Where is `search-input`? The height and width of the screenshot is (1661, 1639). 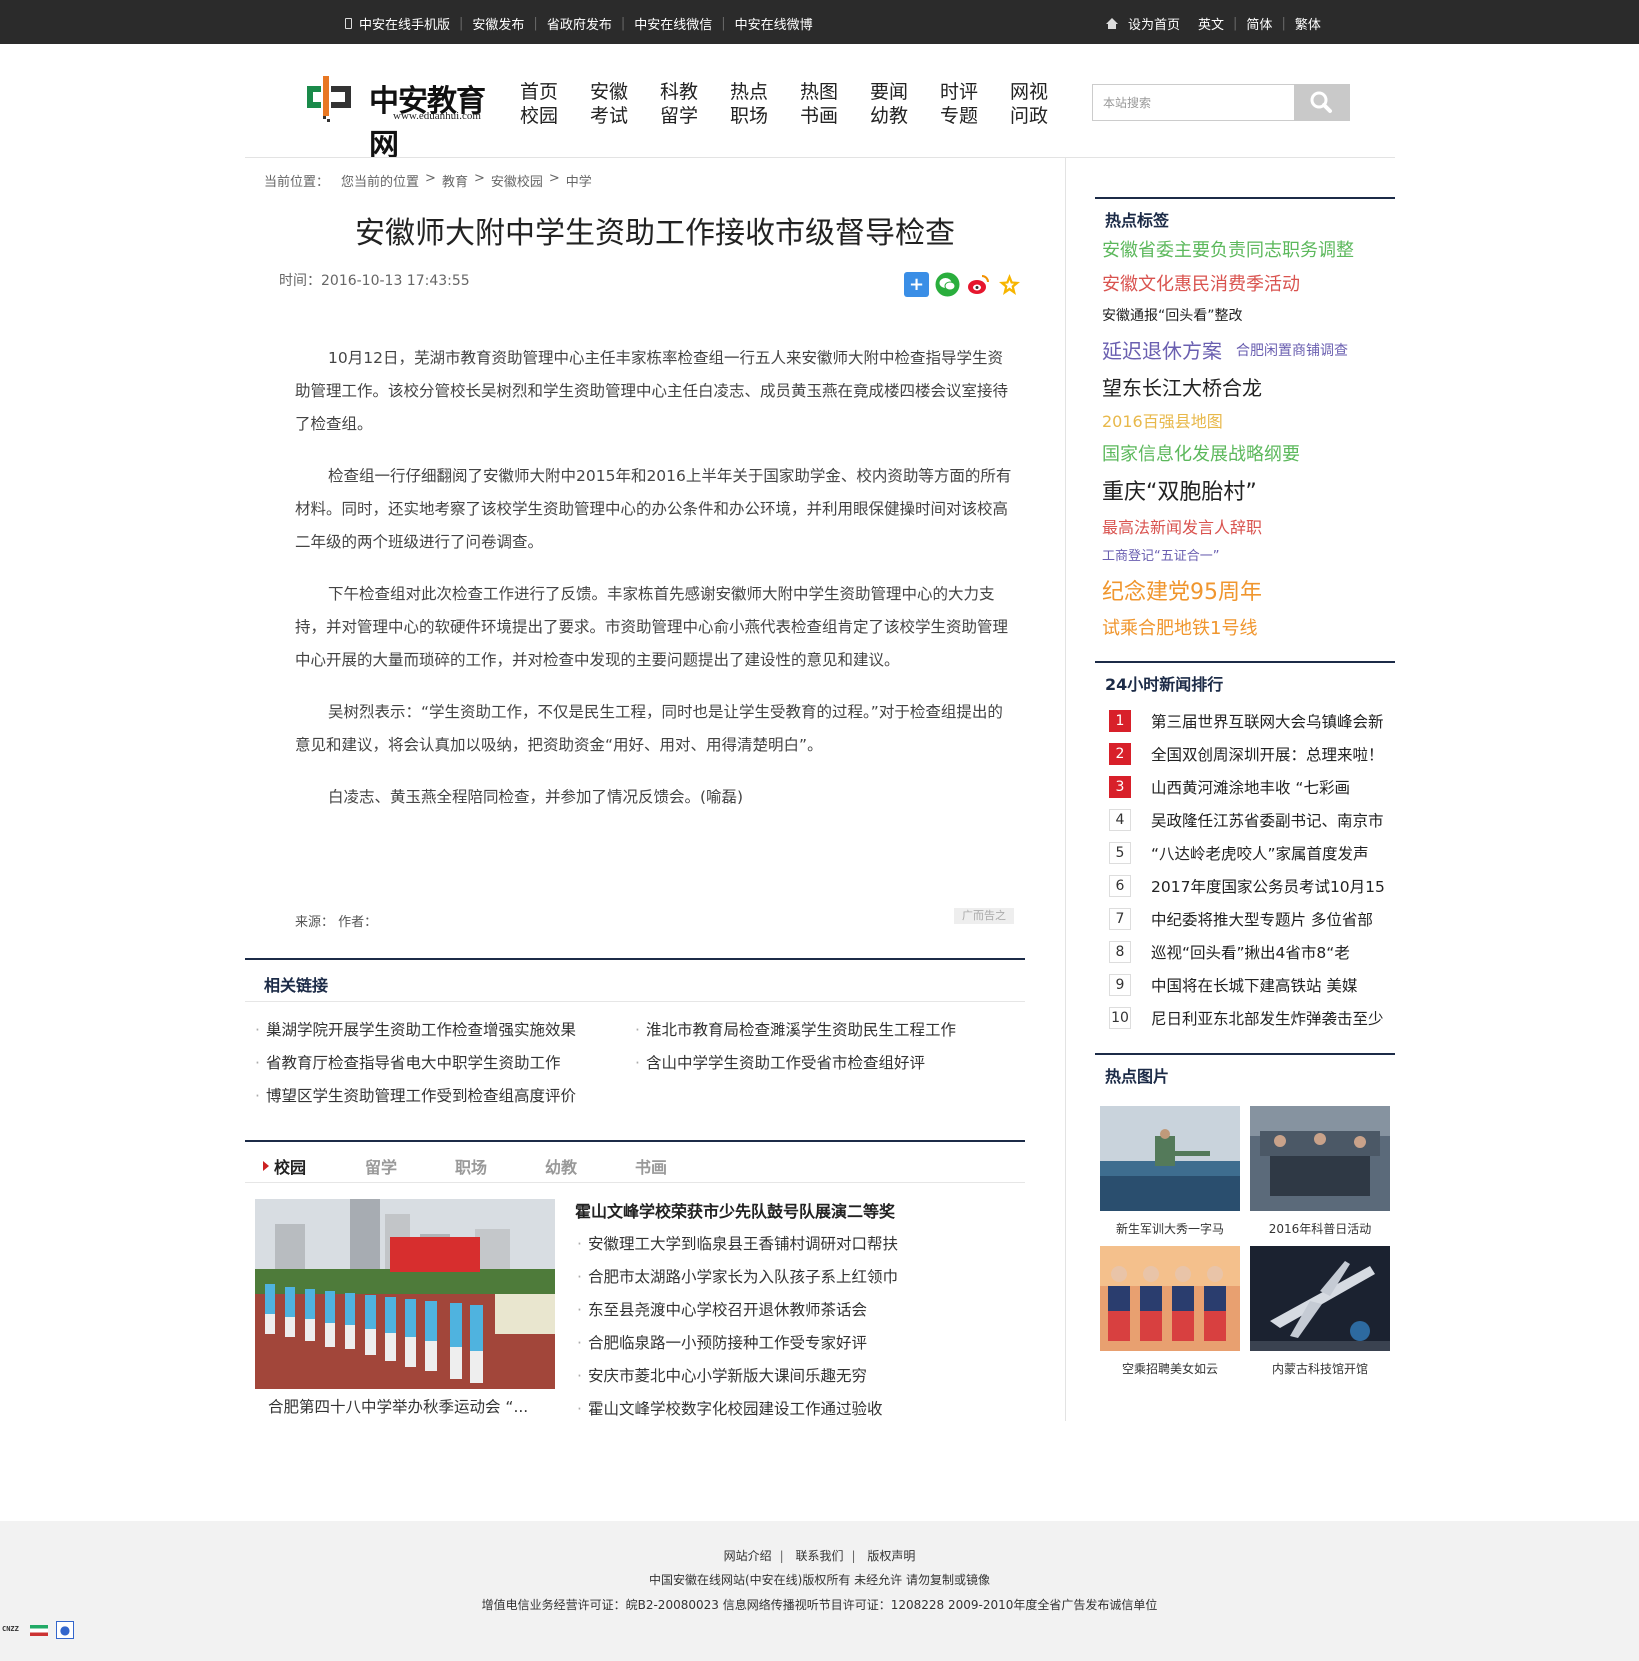
search-input is located at coordinates (1194, 102).